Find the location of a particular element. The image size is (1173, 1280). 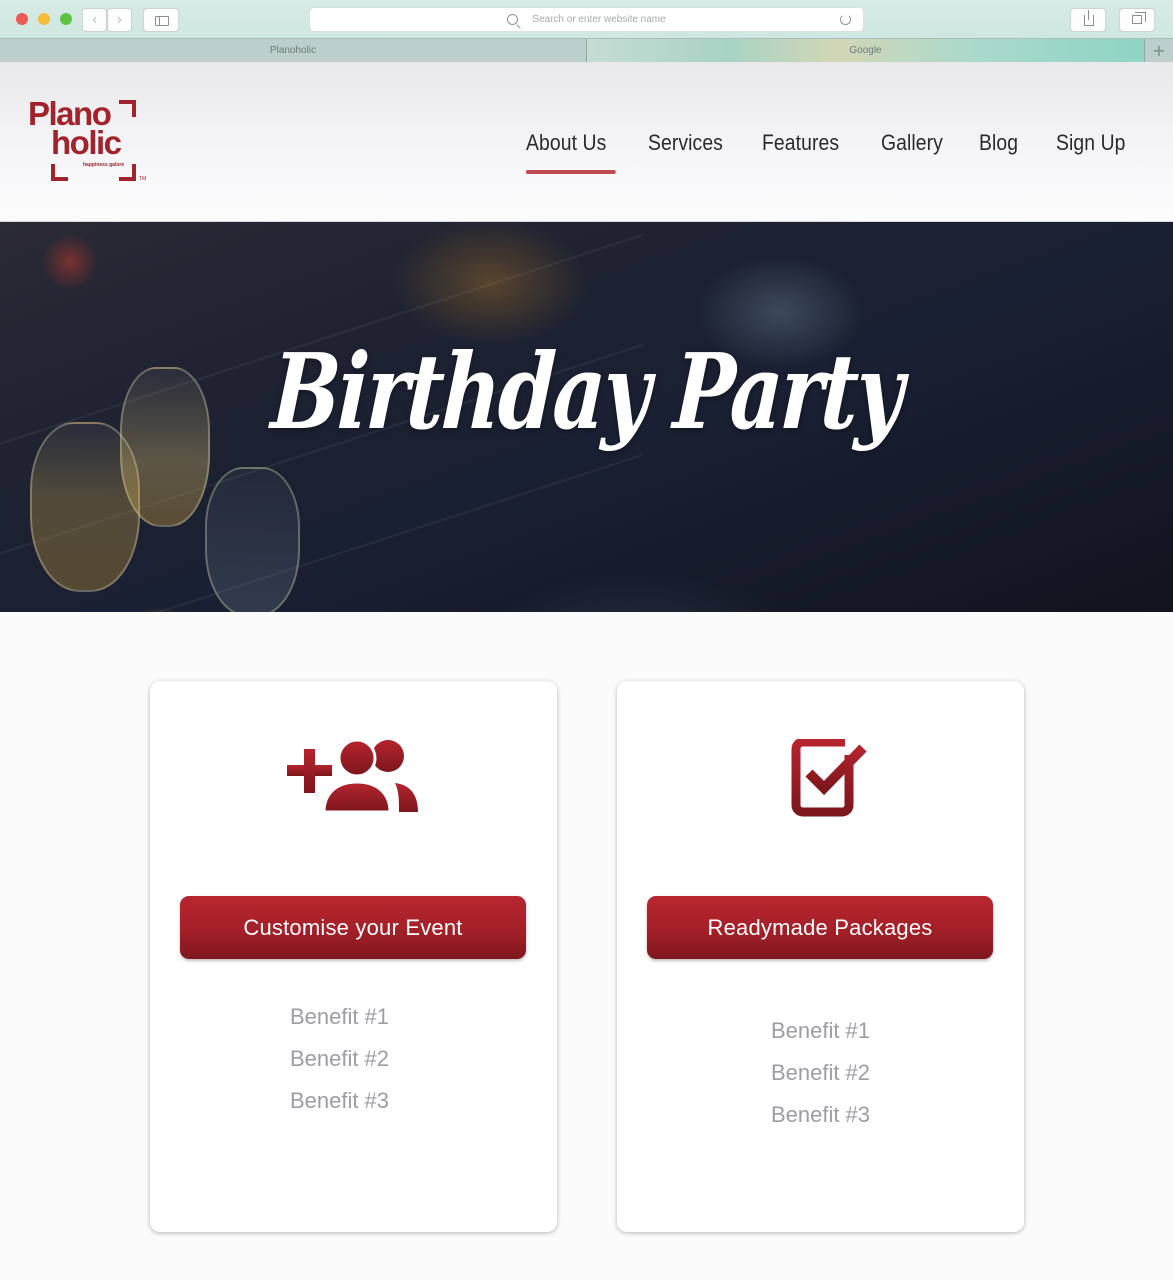

reload-icon is located at coordinates (845, 19).